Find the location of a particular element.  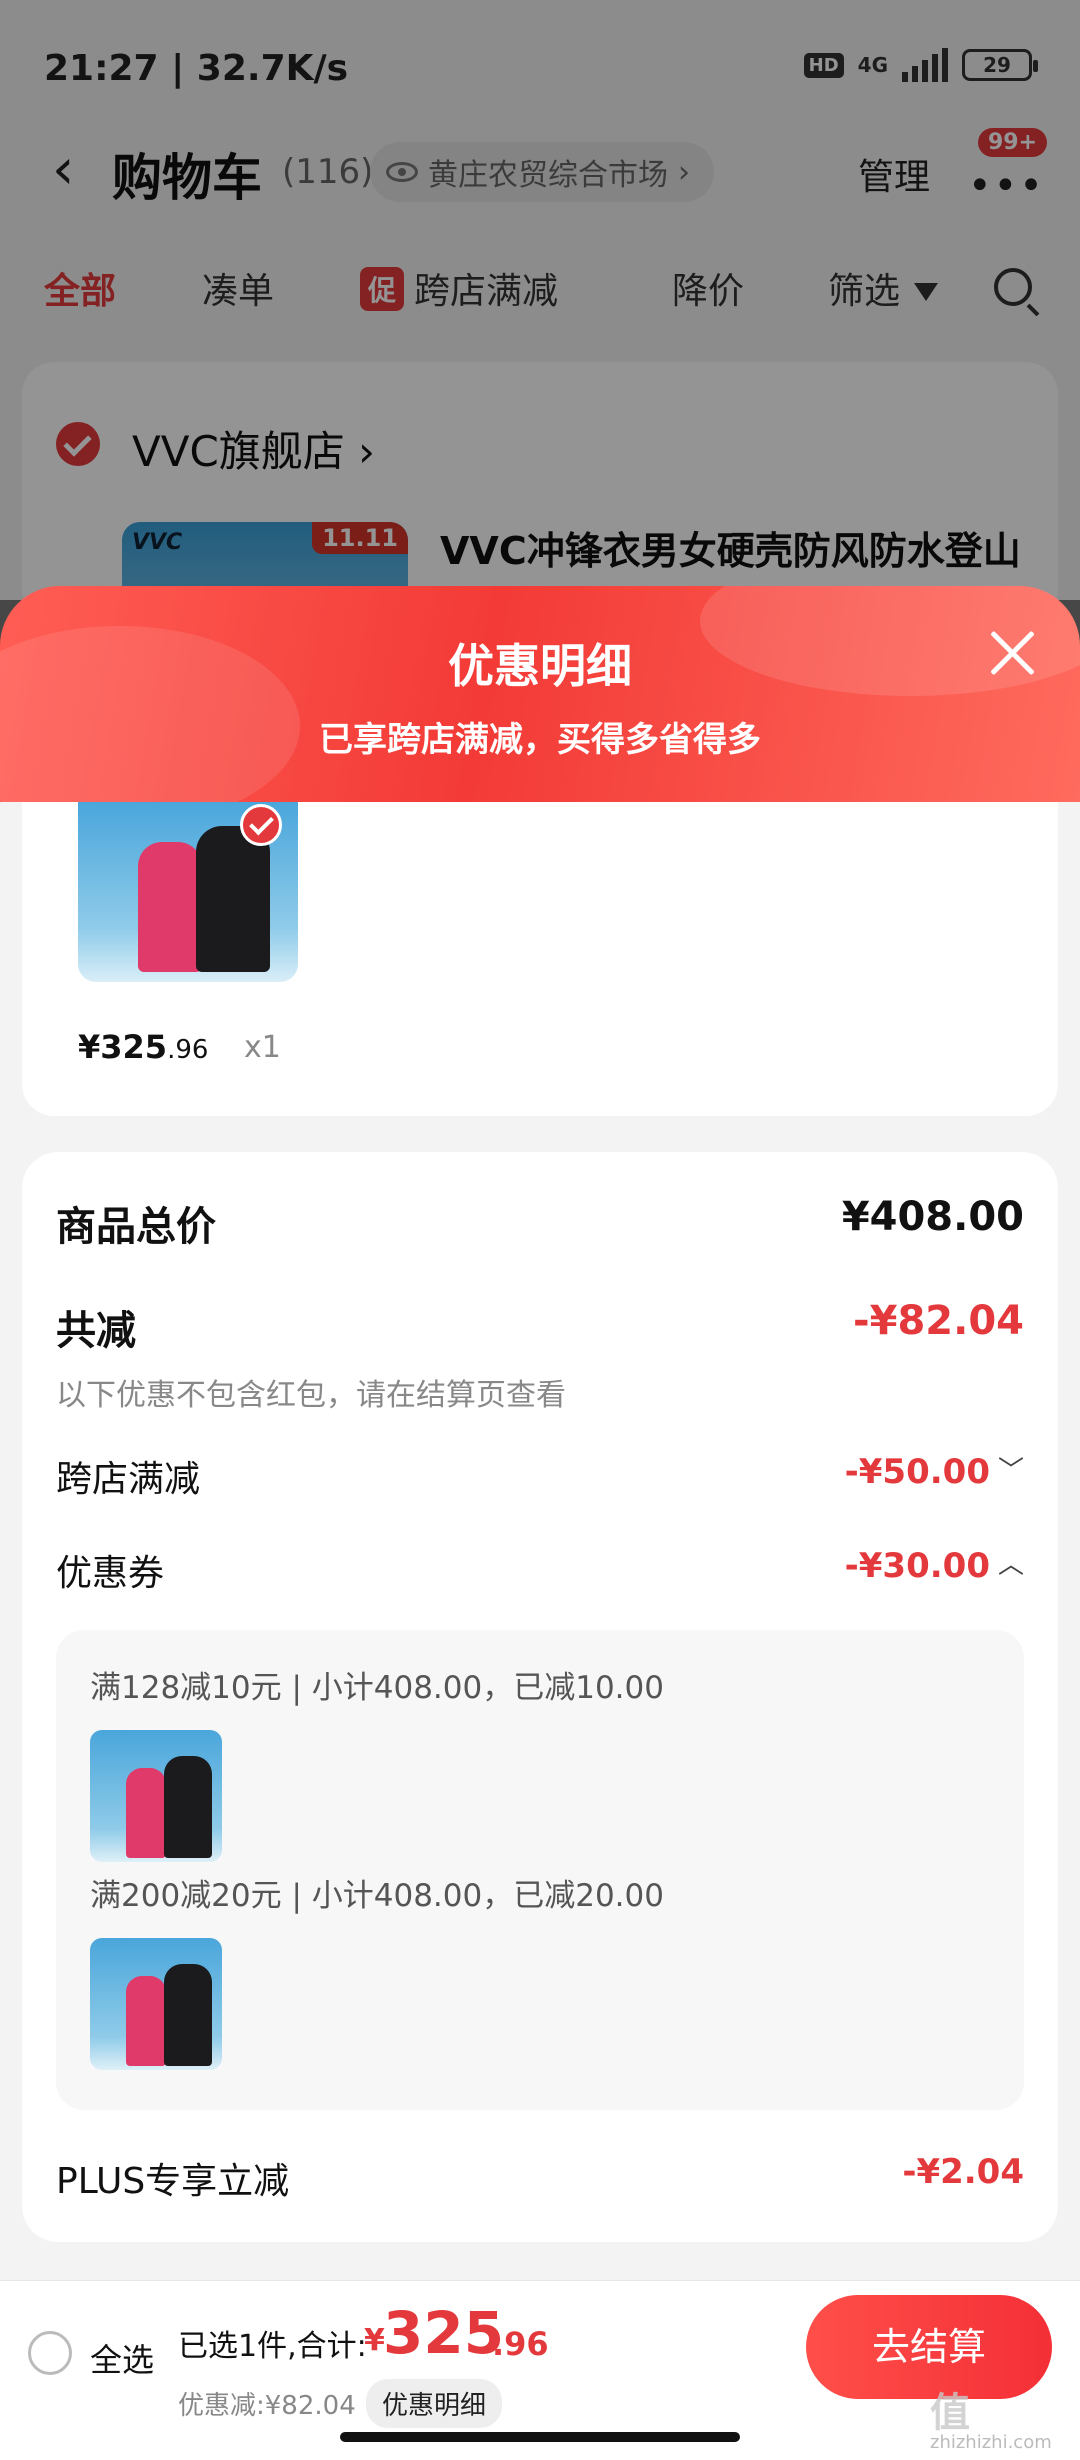

discount-sheet-header: 优惠明细 已享跨店满减，买得多省得多 is located at coordinates (540, 694).